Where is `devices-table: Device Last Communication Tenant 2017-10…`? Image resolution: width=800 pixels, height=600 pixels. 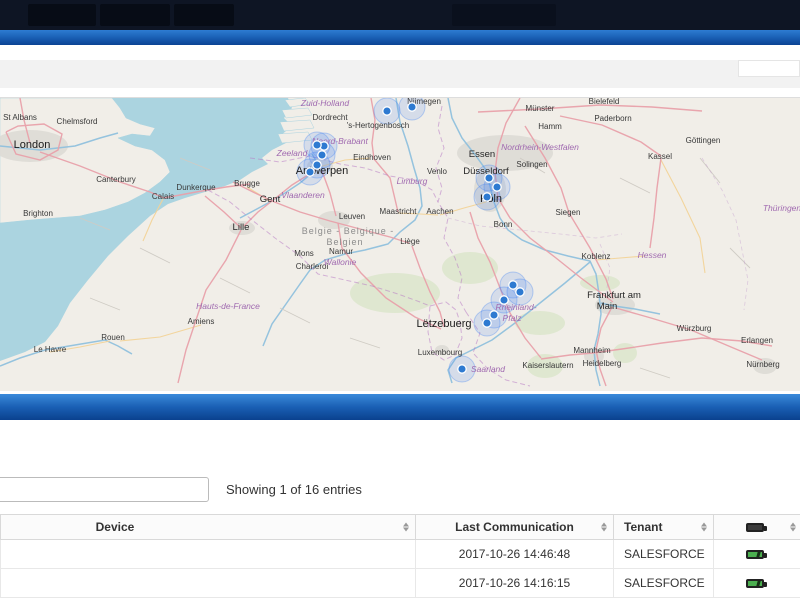 devices-table: Device Last Communication Tenant 2017-10… is located at coordinates (400, 556).